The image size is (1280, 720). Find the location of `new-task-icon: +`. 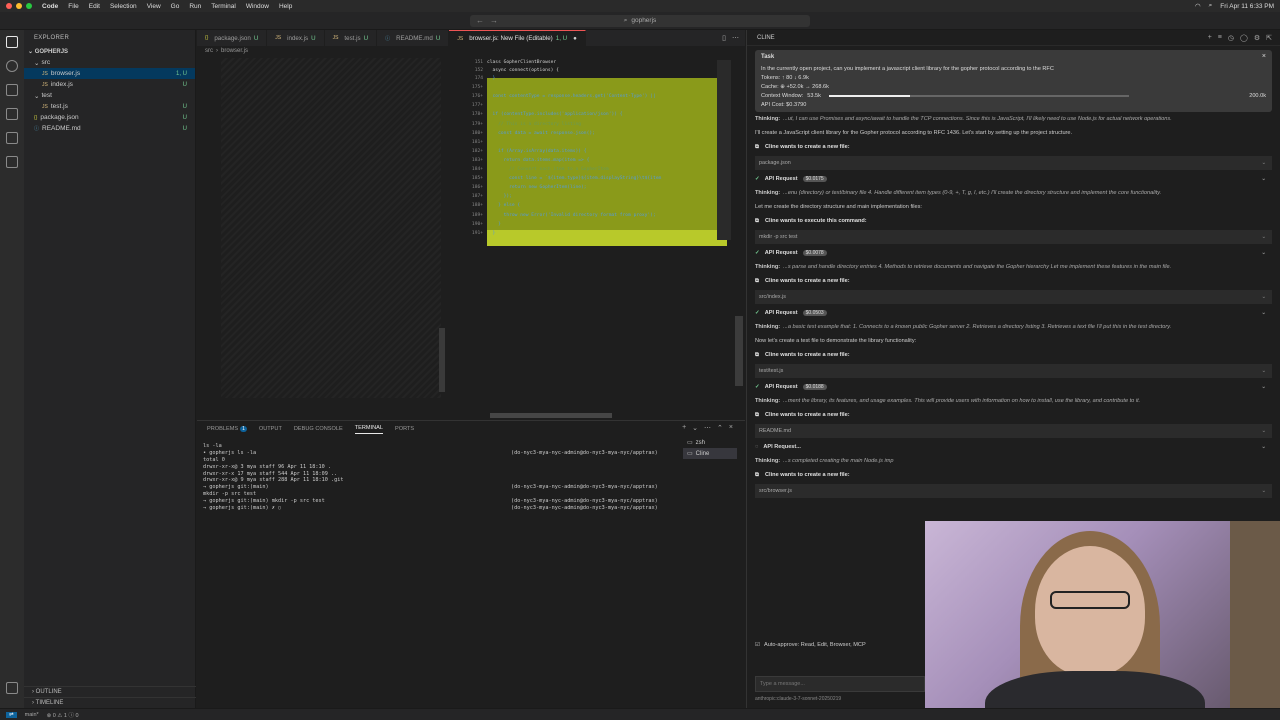

new-task-icon: + is located at coordinates (1210, 38).